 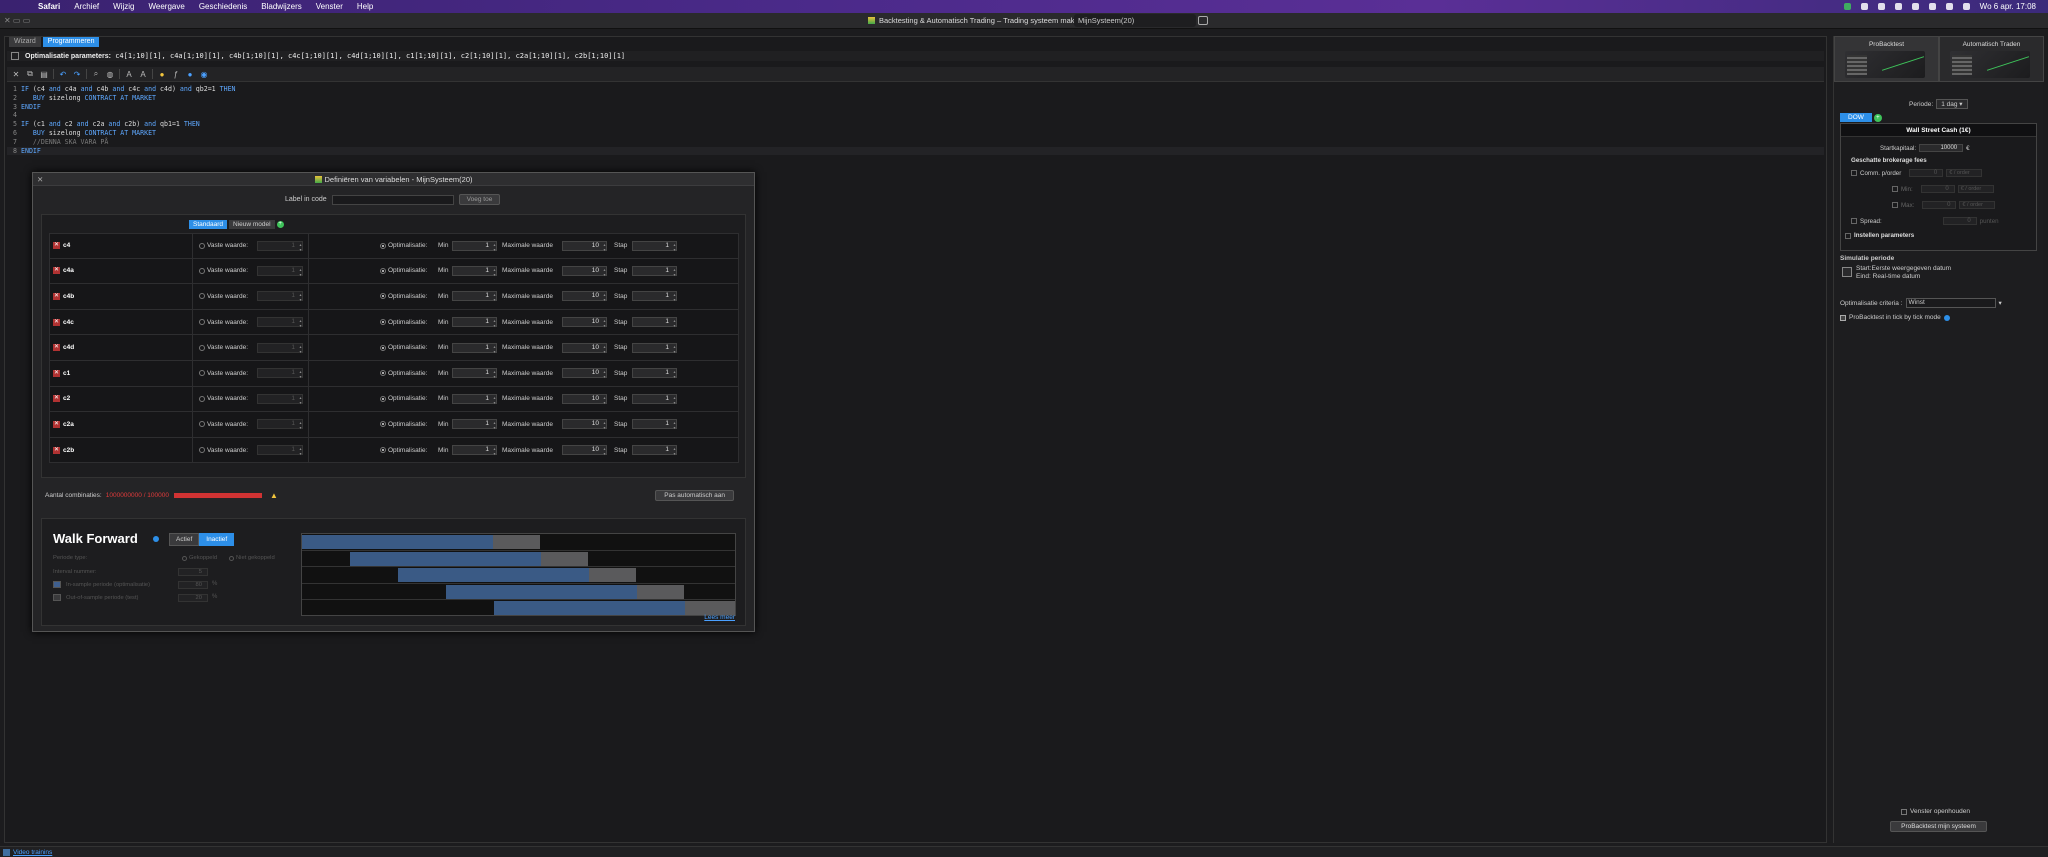 What do you see at coordinates (281, 6) in the screenshot?
I see `menu-bladwijzers: Bladwijzers` at bounding box center [281, 6].